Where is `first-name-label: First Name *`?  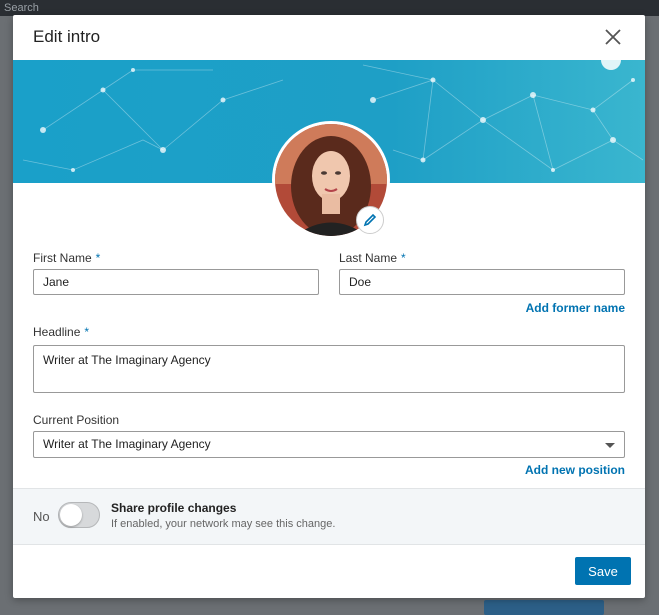
first-name-label: First Name * is located at coordinates (66, 258).